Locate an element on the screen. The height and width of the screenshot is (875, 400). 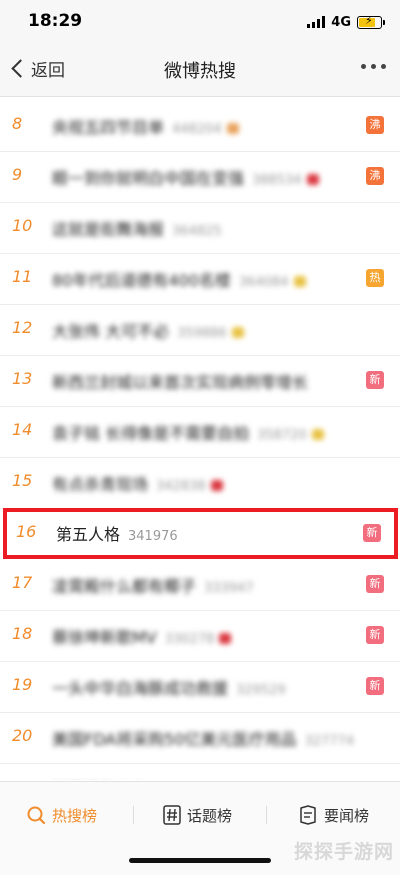
status-indicators: 4G ⚡ is located at coordinates (346, 22).